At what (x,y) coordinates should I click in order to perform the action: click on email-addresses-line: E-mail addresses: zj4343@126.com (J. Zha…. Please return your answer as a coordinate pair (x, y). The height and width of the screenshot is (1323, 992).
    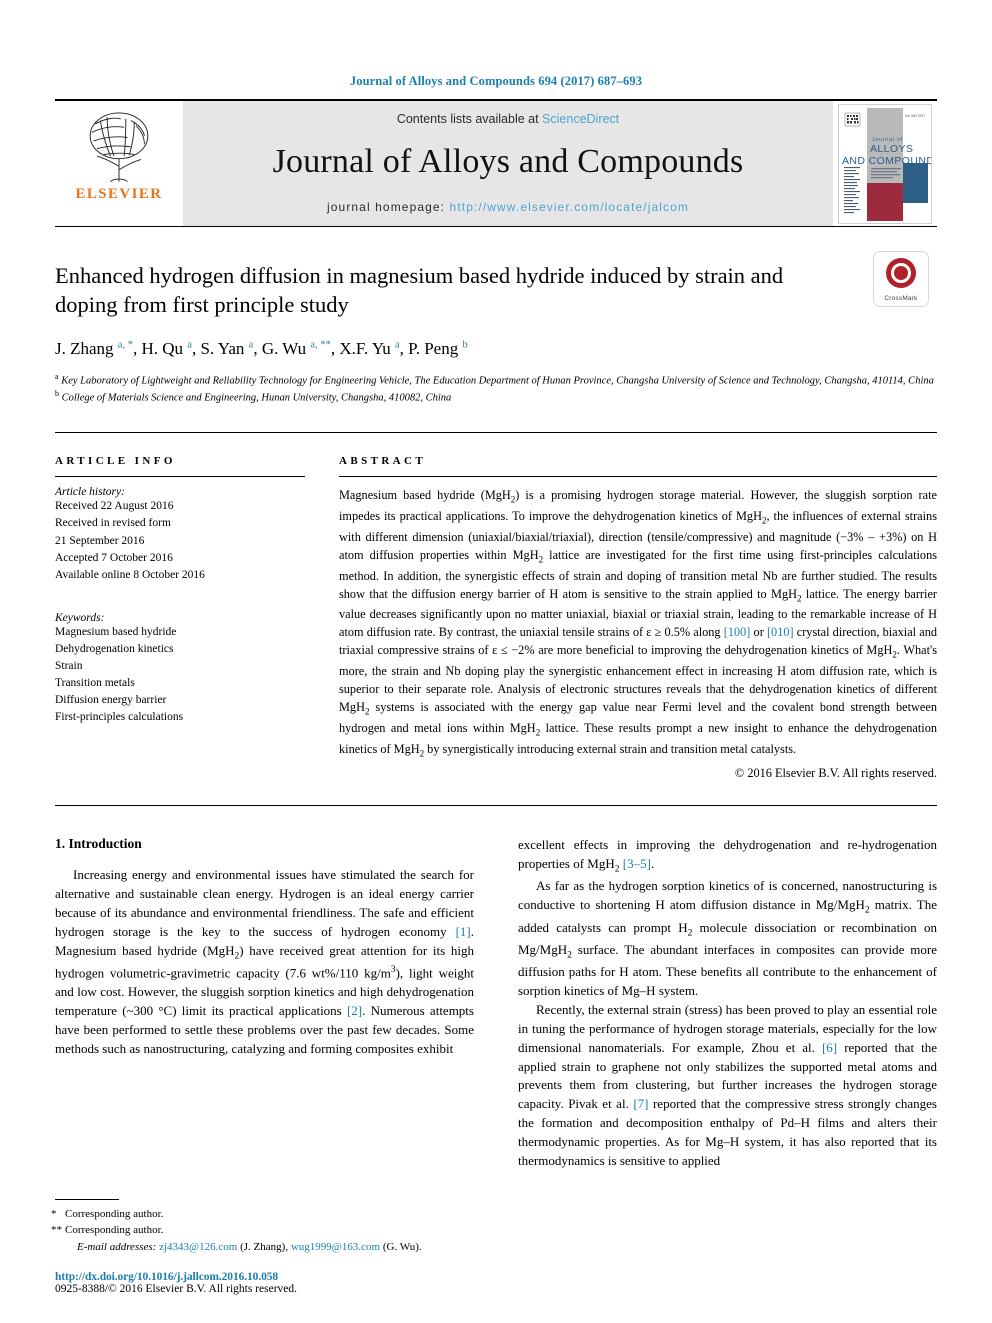
    Looking at the image, I should click on (249, 1246).